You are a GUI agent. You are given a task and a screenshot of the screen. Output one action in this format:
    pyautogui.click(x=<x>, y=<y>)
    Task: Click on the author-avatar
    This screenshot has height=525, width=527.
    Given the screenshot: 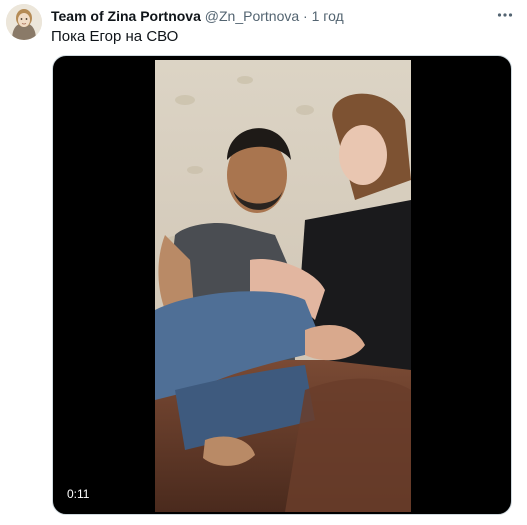 What is the action you would take?
    pyautogui.click(x=24, y=22)
    